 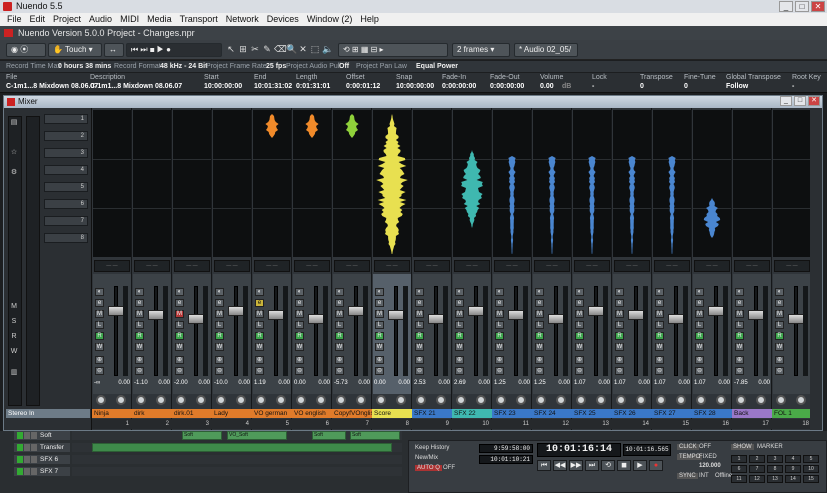 What do you see at coordinates (66, 238) in the screenshot?
I see `routing-slot: 8` at bounding box center [66, 238].